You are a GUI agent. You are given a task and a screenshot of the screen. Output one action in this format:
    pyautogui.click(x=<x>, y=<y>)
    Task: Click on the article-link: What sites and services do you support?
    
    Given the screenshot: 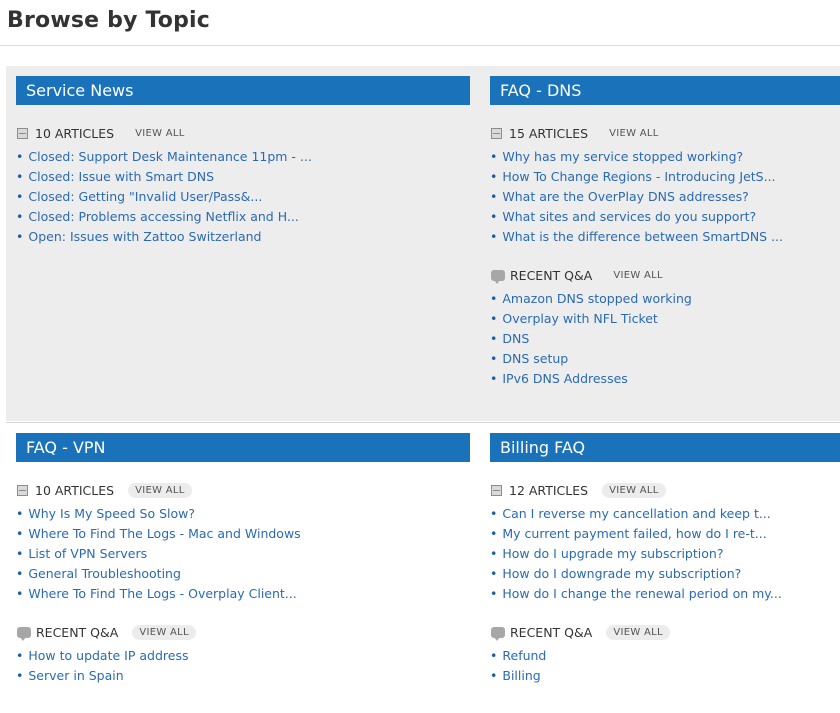 What is the action you would take?
    pyautogui.click(x=629, y=216)
    